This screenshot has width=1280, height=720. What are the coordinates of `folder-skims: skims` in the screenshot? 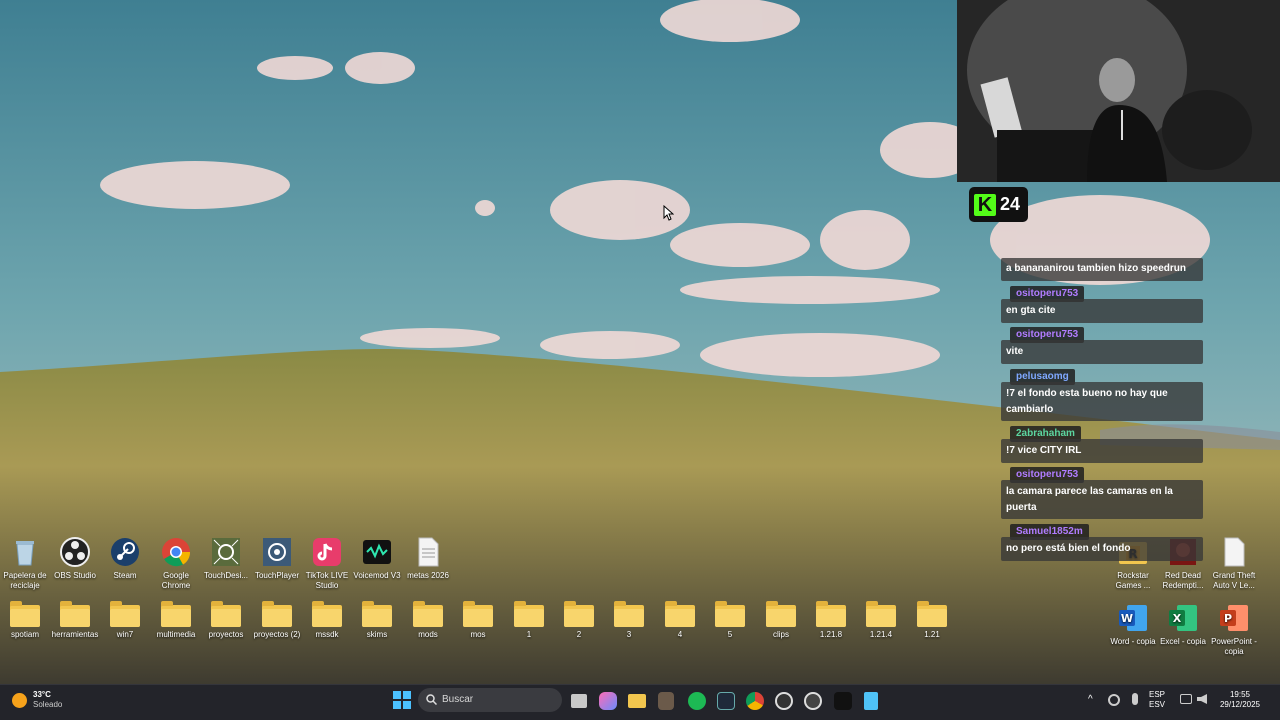 It's located at (377, 620).